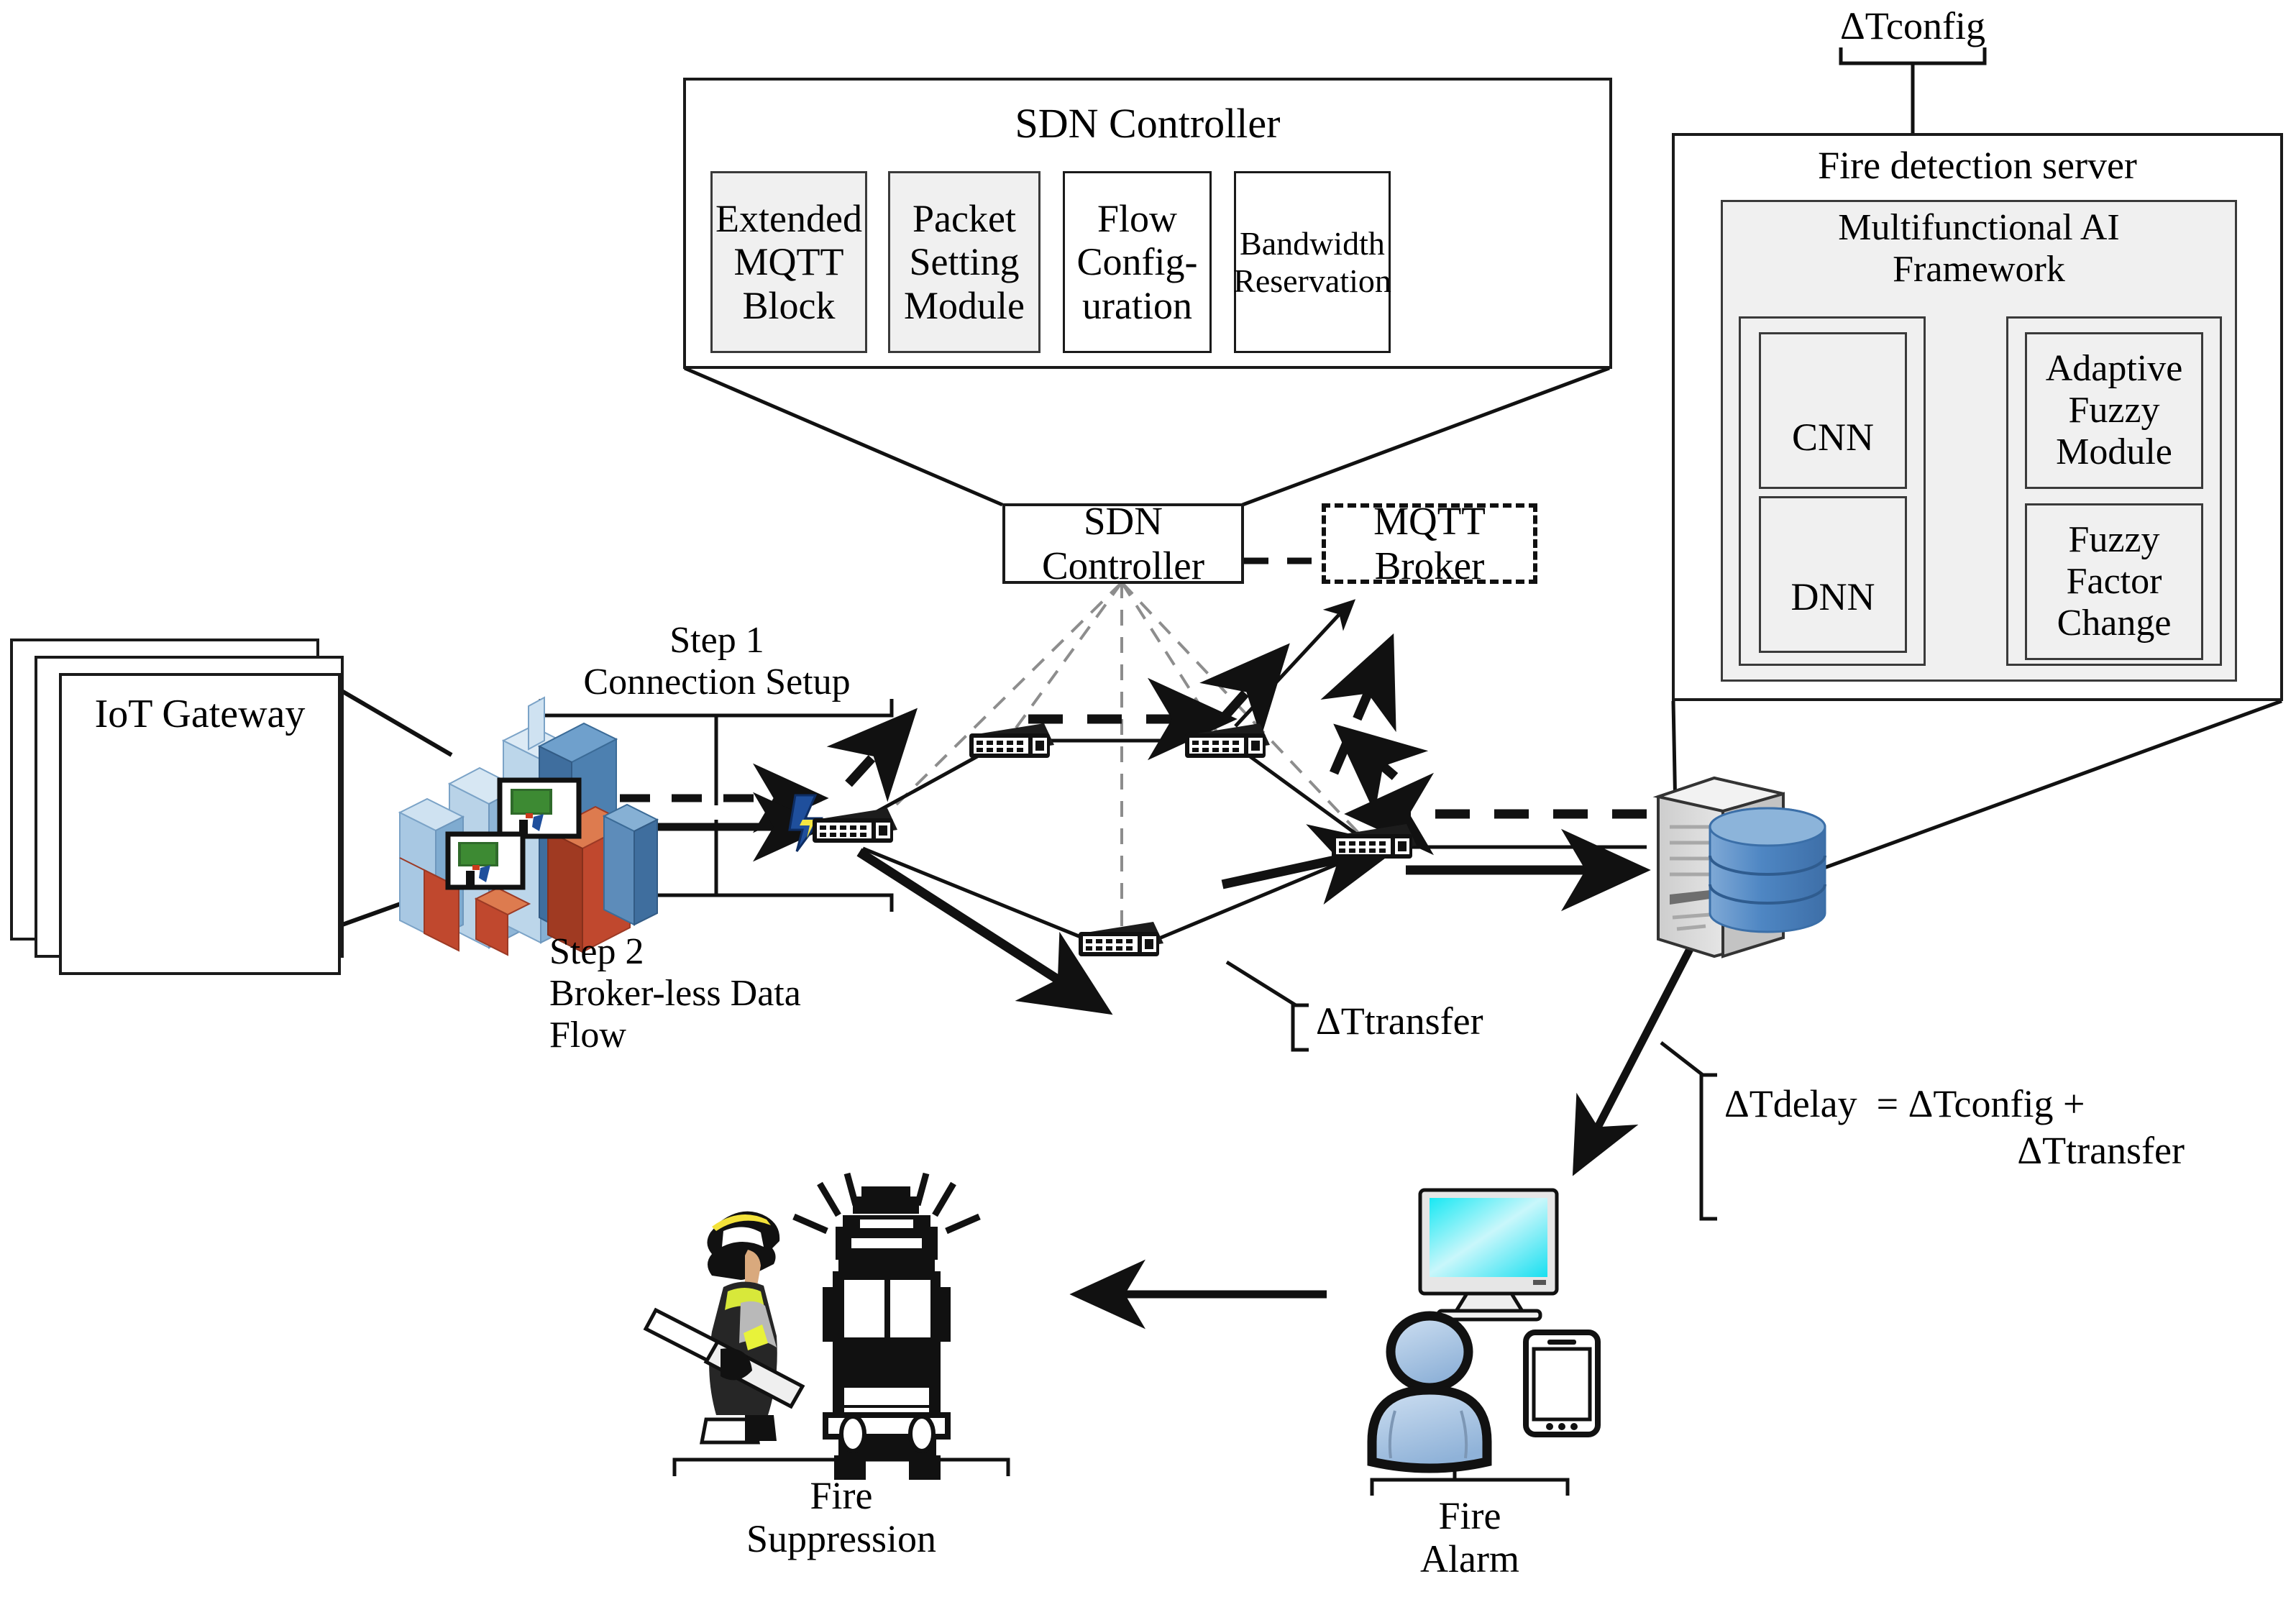 Image resolution: width=2296 pixels, height=1597 pixels. I want to click on user-icon, so click(1429, 1392).